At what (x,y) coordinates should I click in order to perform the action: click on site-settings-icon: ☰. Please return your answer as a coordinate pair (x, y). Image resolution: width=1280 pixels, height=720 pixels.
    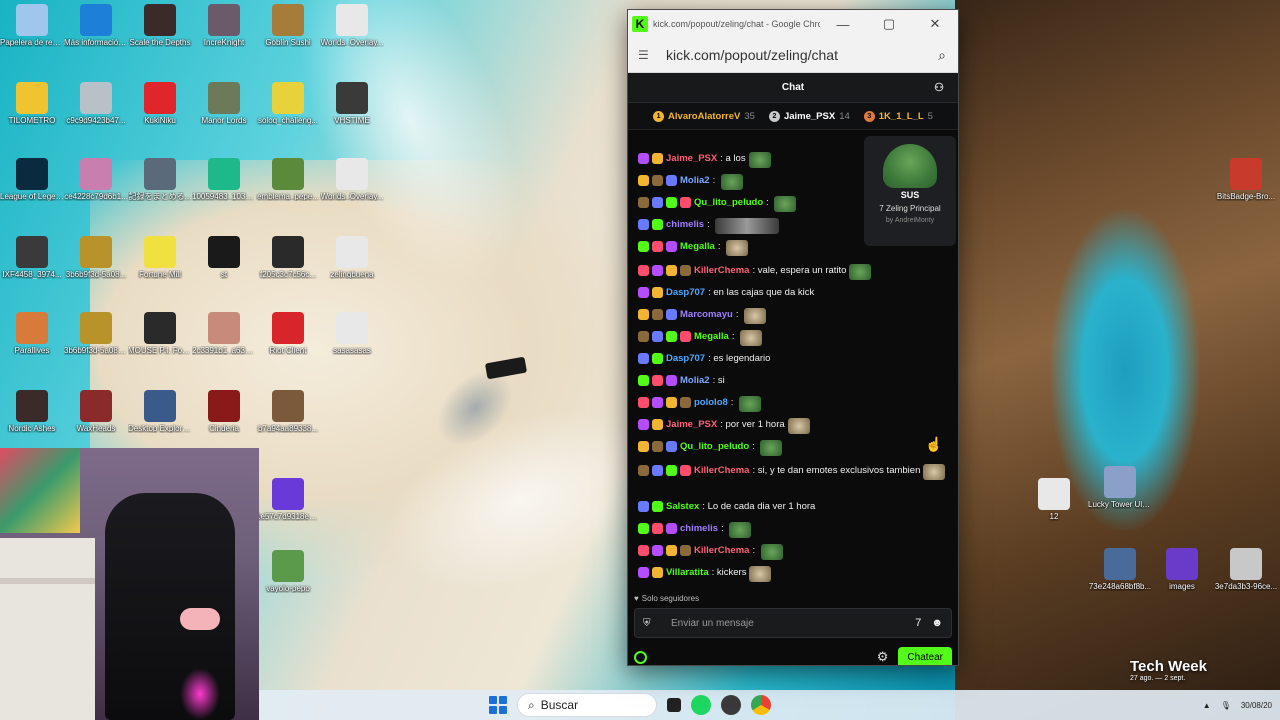
    Looking at the image, I should click on (646, 55).